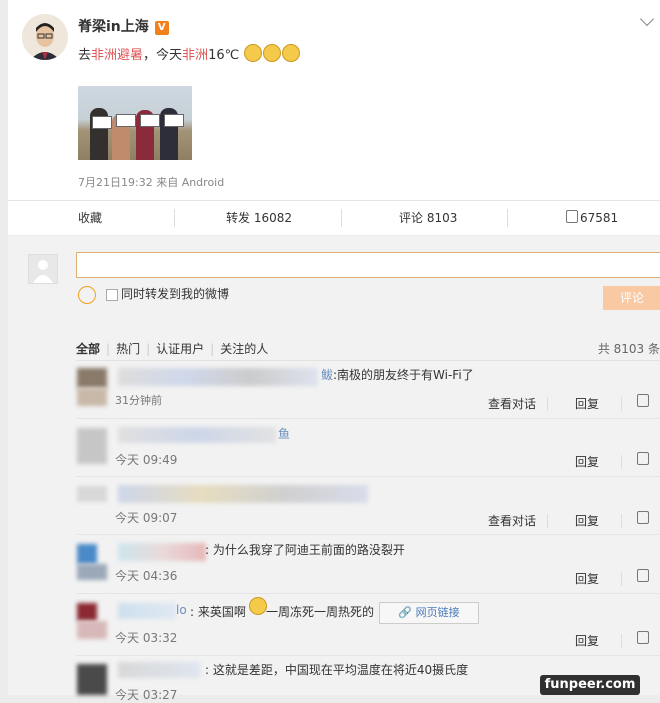 The width and height of the screenshot is (660, 703). I want to click on web-link-label: 网页链接, so click(438, 612).